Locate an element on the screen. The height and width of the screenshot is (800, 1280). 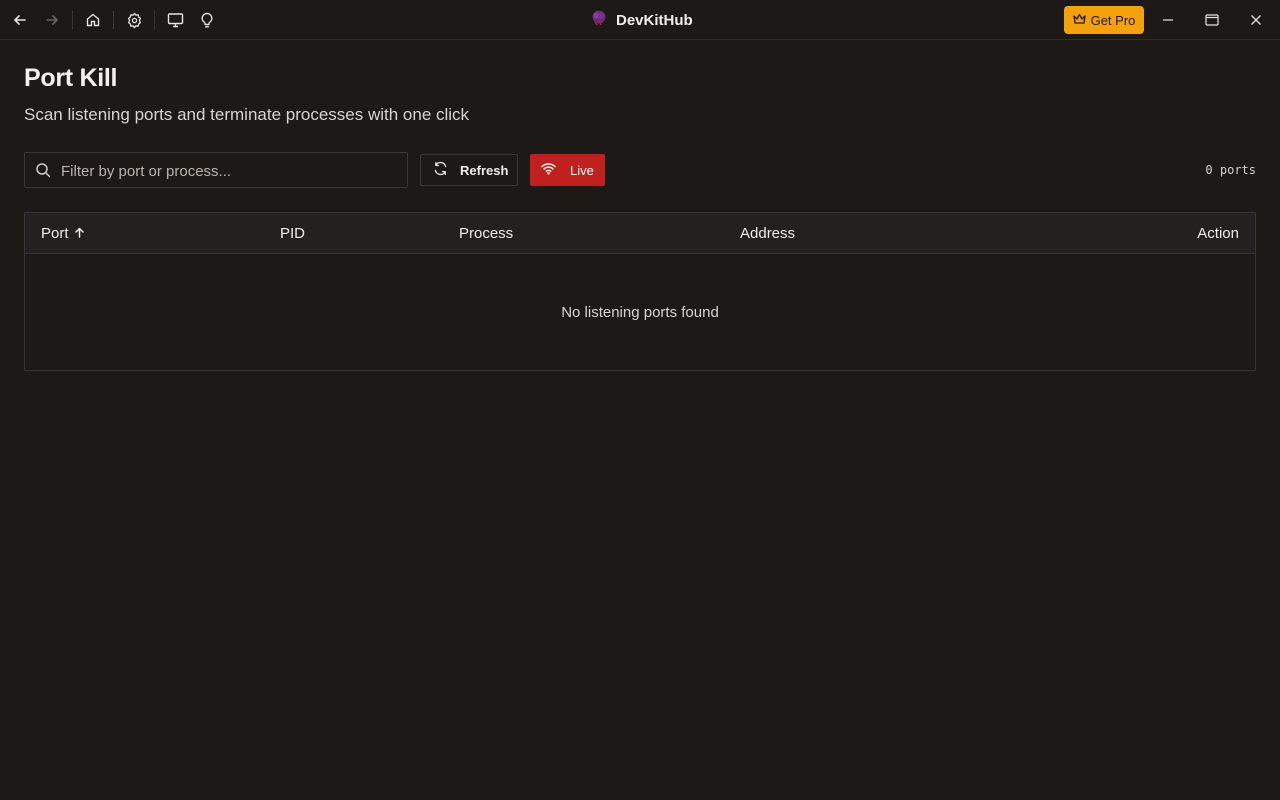
maximize-icon is located at coordinates (1212, 20).